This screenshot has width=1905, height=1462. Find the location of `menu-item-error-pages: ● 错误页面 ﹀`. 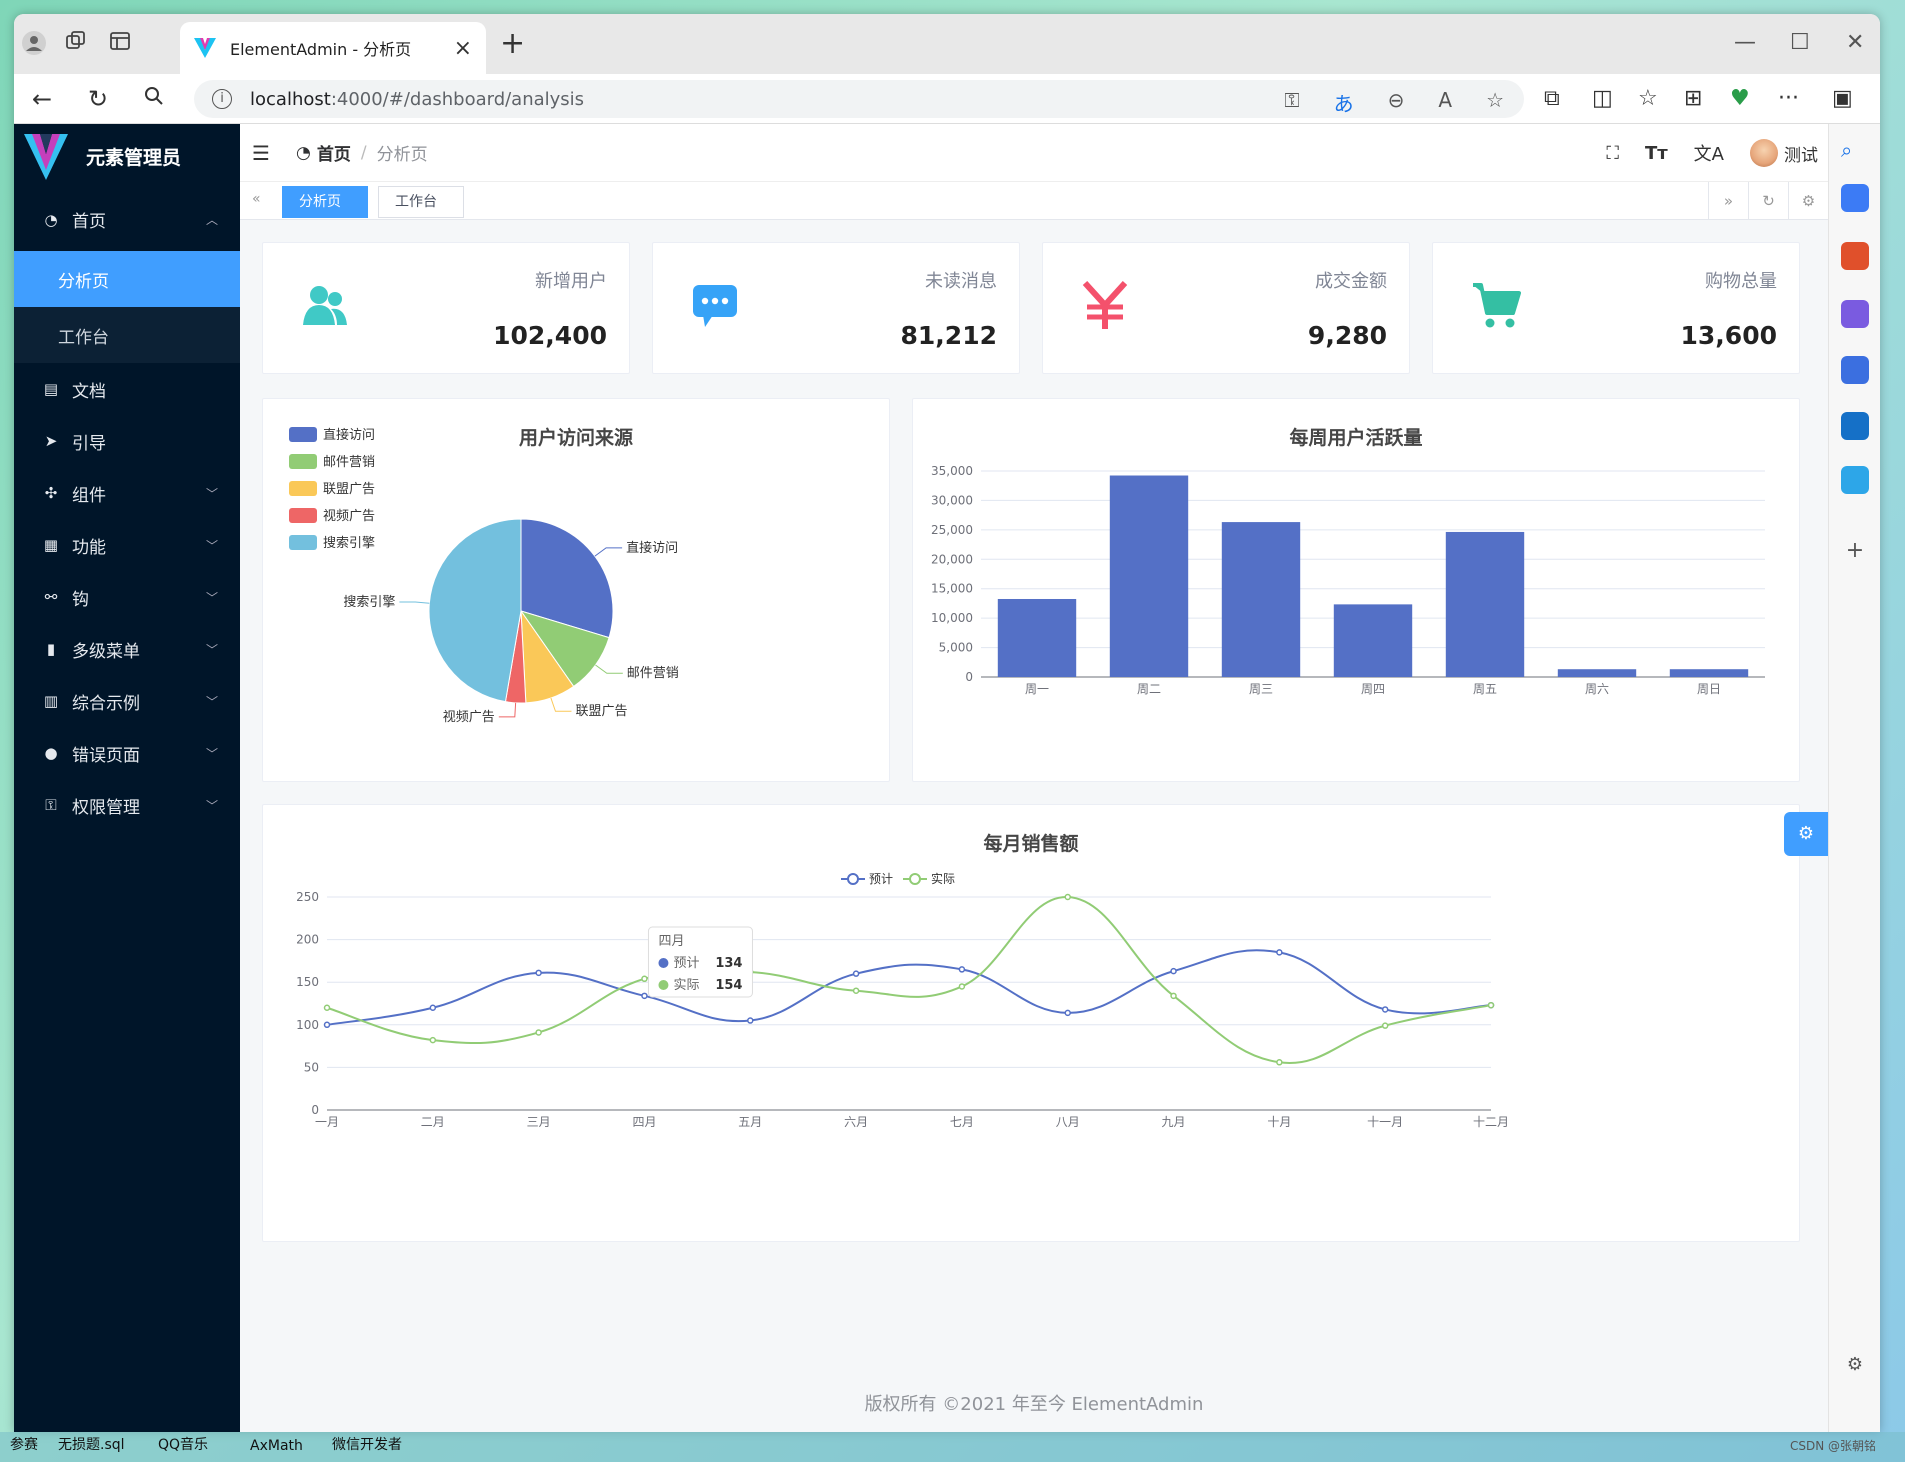

menu-item-error-pages: ● 错误页面 ﹀ is located at coordinates (127, 753).